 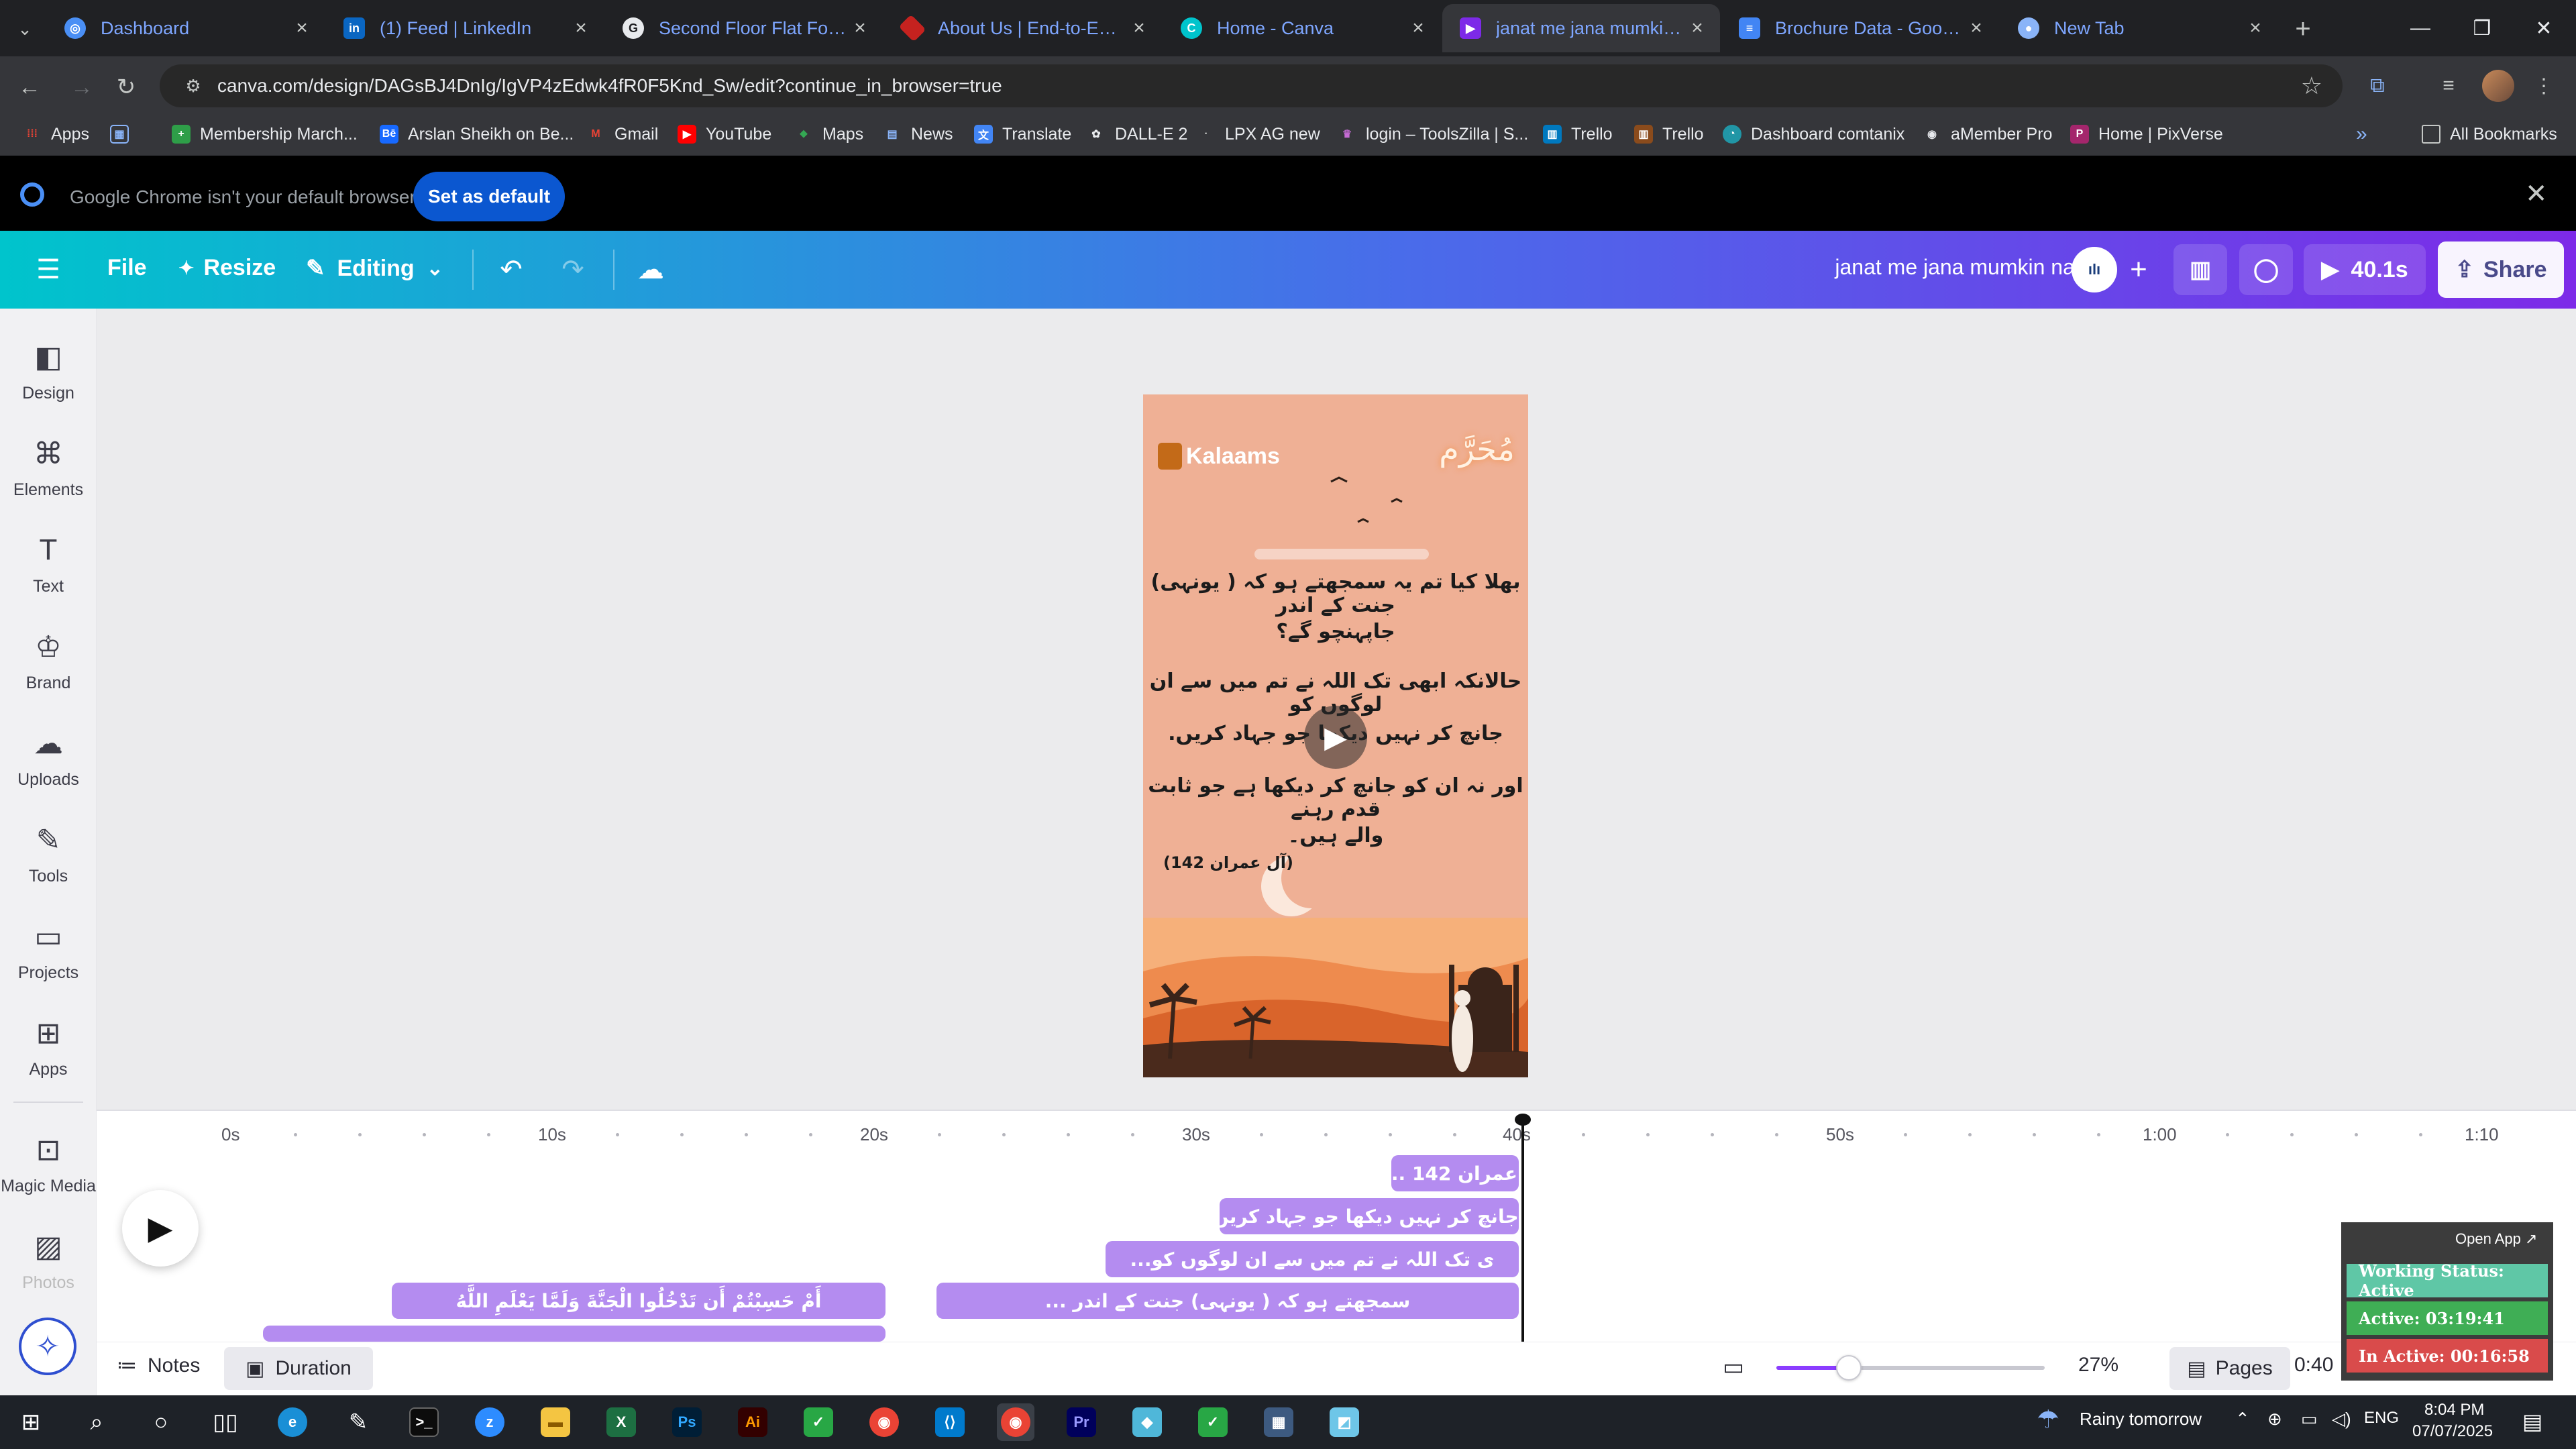 What do you see at coordinates (48, 575) in the screenshot?
I see `sidebar-item-text: T Text` at bounding box center [48, 575].